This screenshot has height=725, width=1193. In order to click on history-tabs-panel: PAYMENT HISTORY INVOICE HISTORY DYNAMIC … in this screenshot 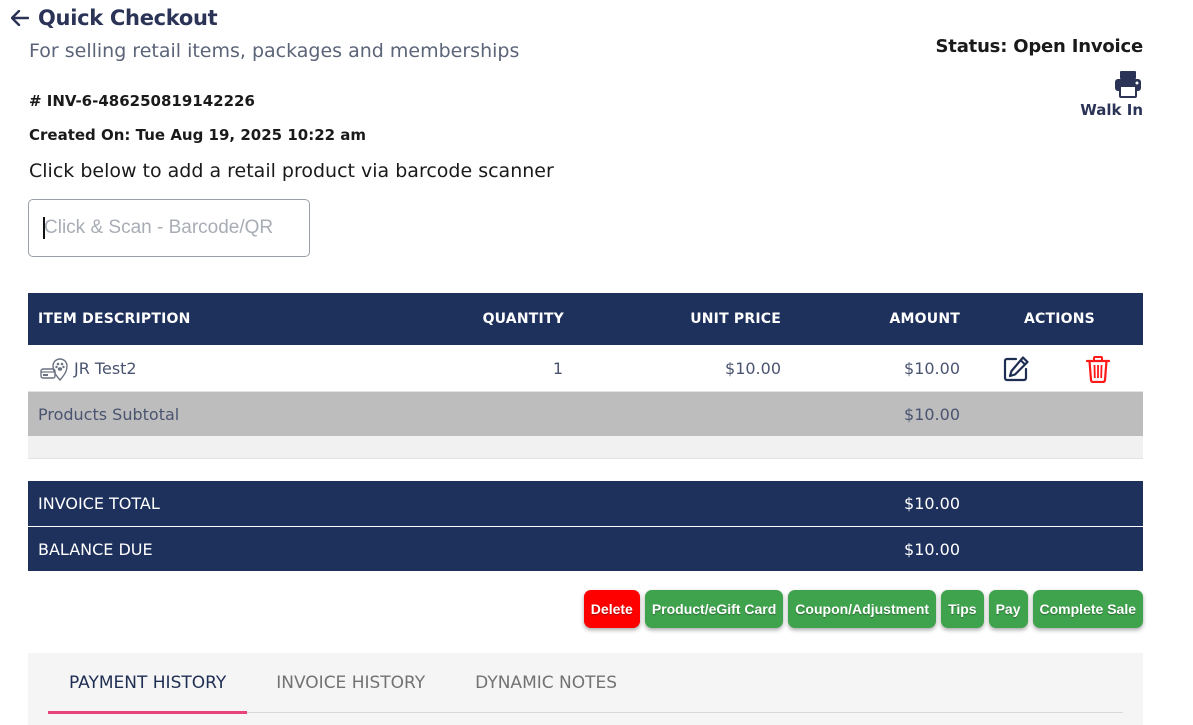, I will do `click(585, 689)`.